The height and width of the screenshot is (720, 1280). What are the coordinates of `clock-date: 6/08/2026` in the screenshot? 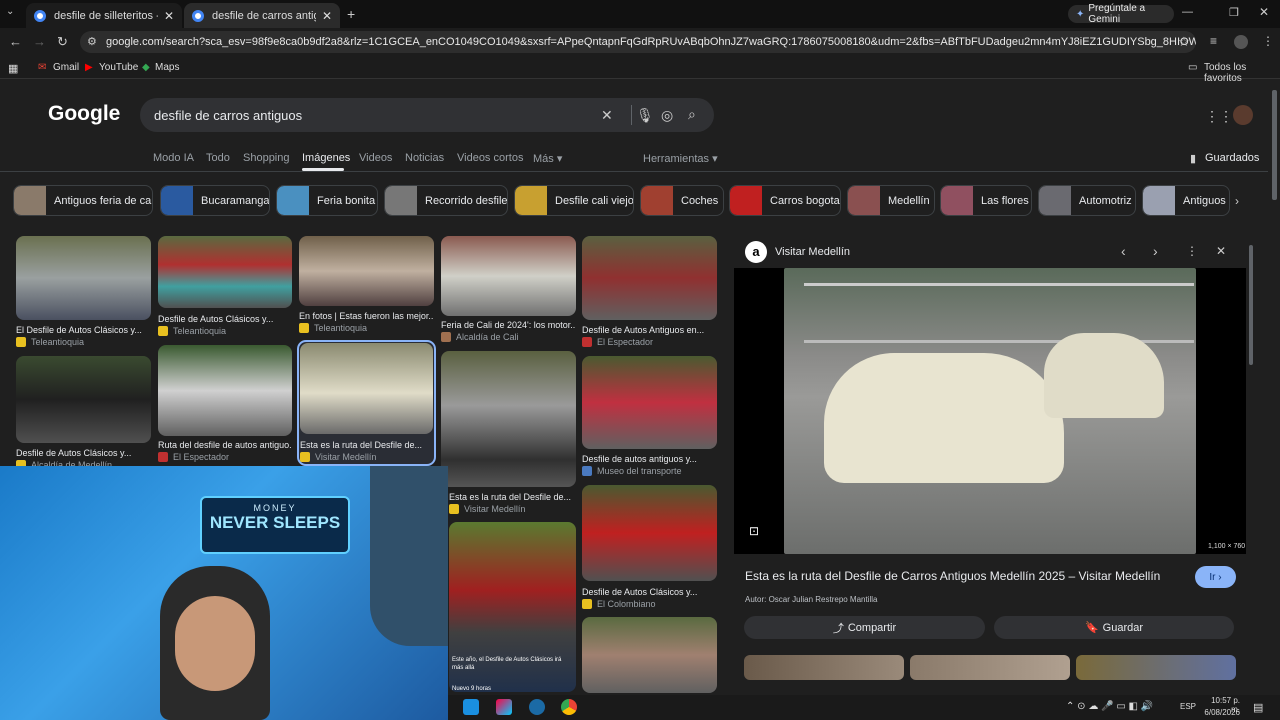 It's located at (1221, 712).